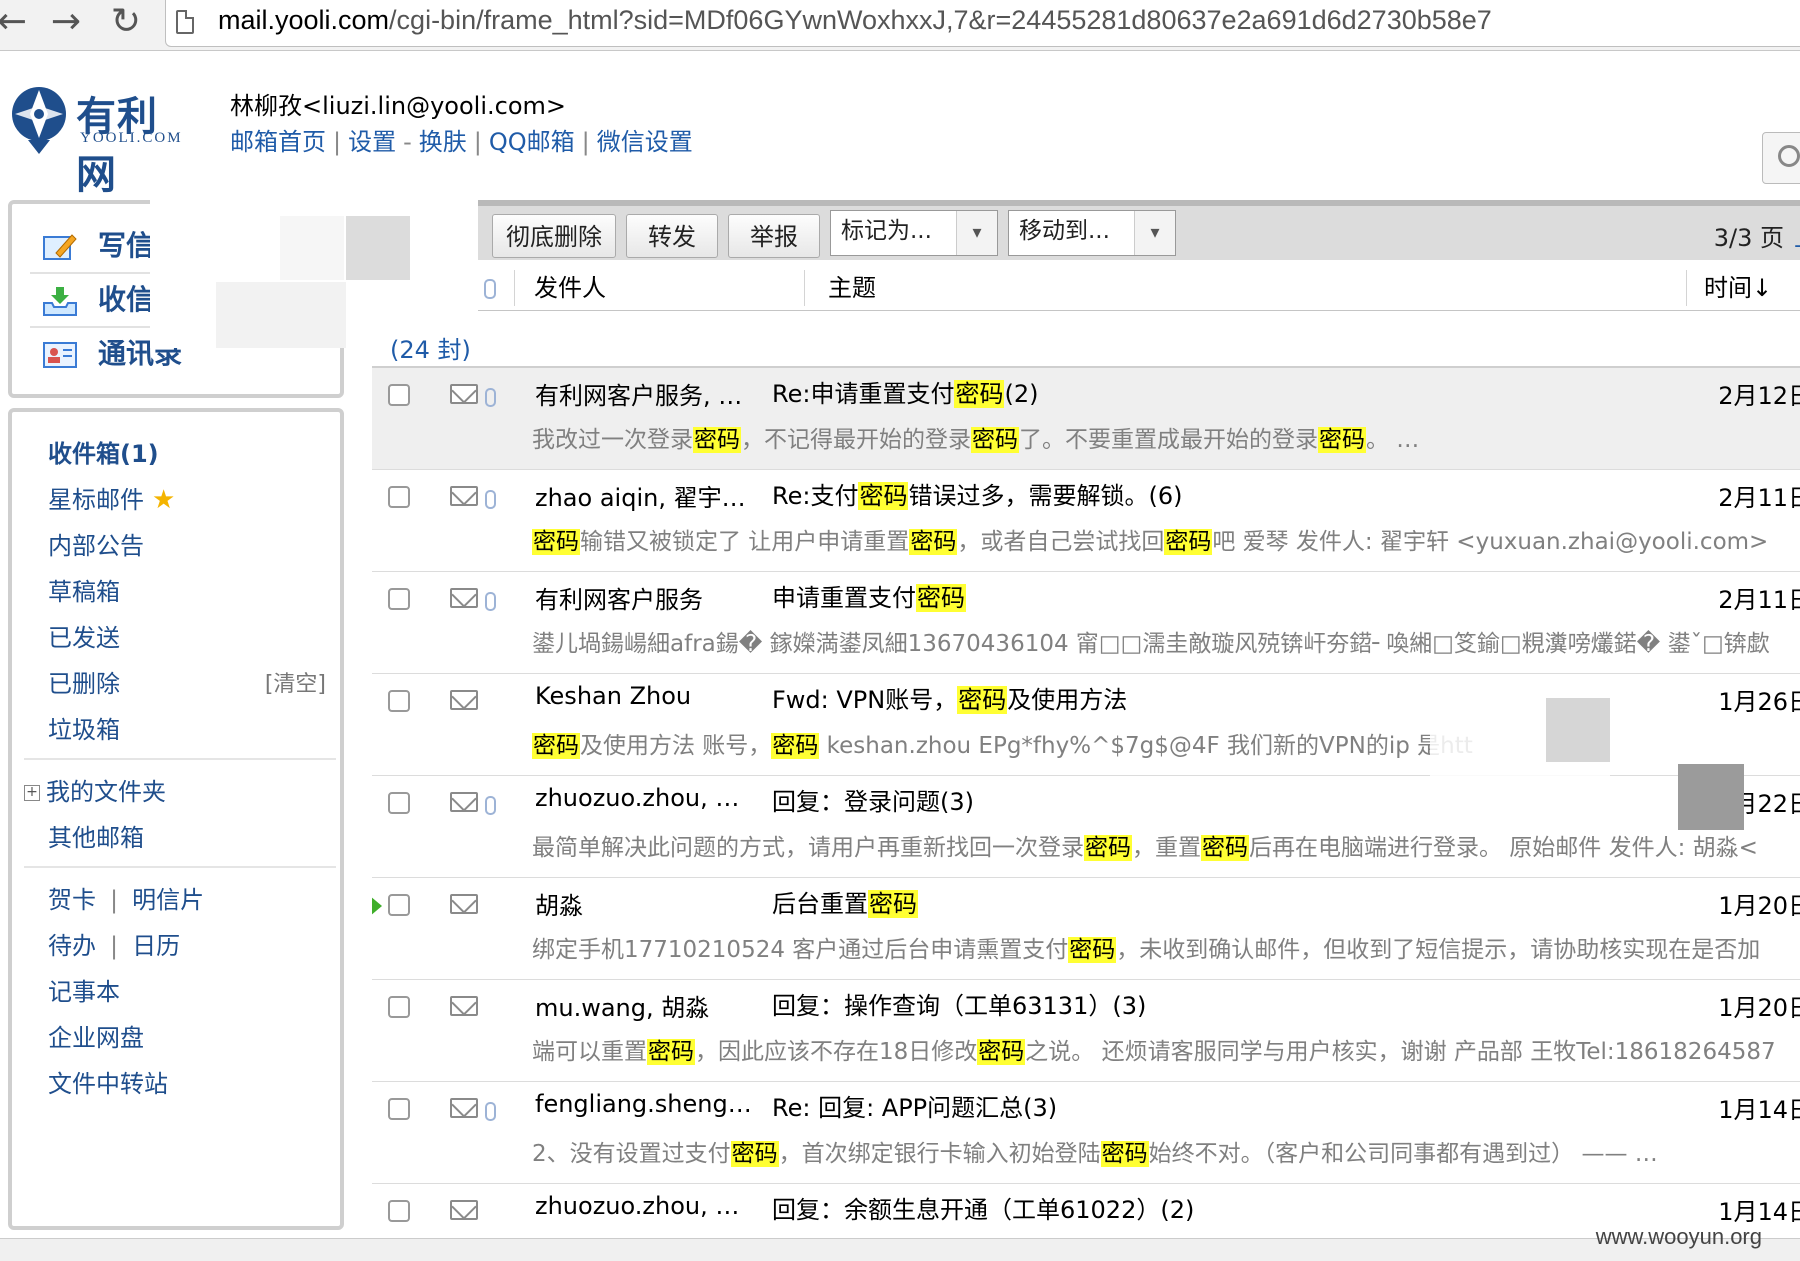  I want to click on folder-drafts: 草稿箱, so click(84, 589).